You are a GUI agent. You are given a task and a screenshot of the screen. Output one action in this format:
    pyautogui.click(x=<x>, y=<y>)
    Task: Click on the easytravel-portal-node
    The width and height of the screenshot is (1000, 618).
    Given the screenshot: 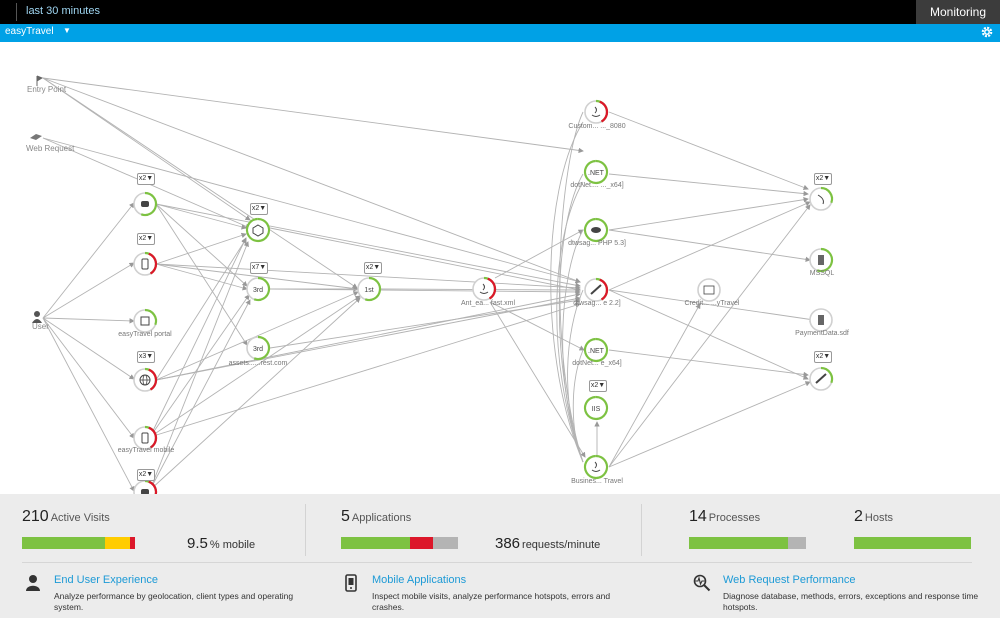 What is the action you would take?
    pyautogui.click(x=145, y=320)
    